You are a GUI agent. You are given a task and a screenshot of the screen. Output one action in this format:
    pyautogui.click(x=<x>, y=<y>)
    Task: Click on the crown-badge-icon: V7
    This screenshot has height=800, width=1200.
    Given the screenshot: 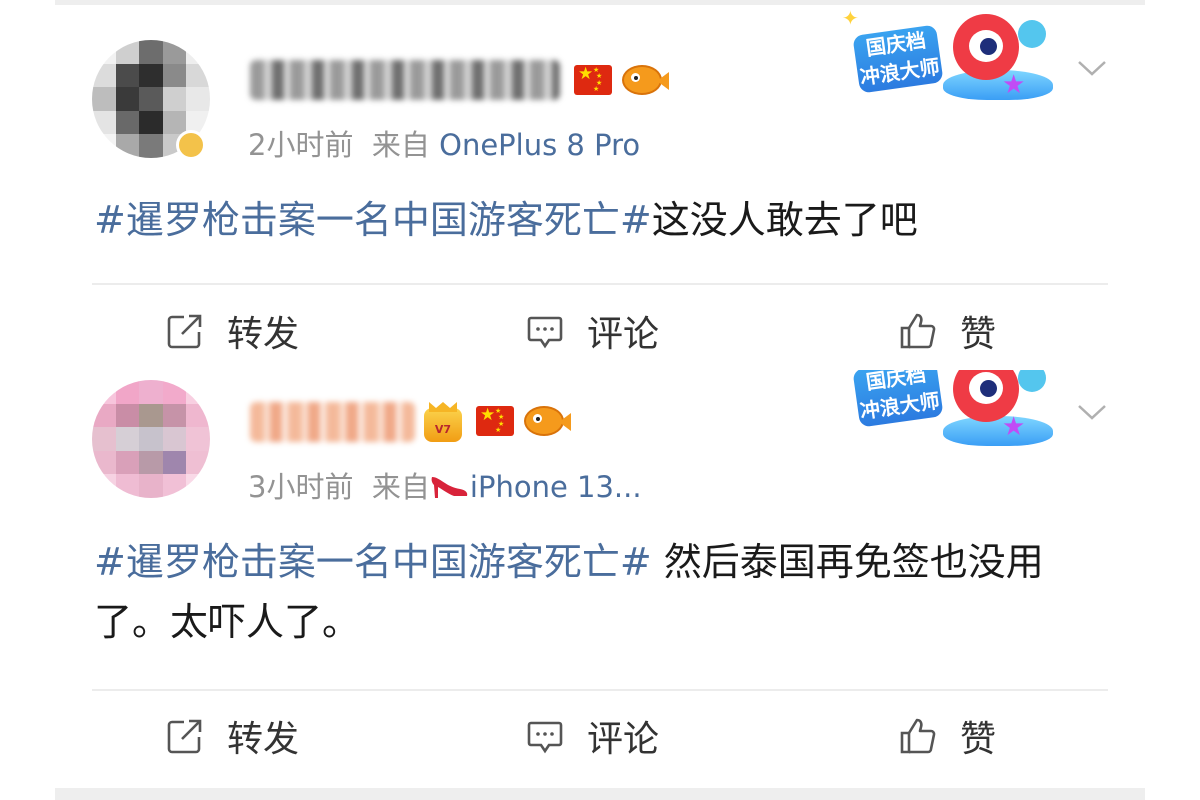 What is the action you would take?
    pyautogui.click(x=443, y=425)
    